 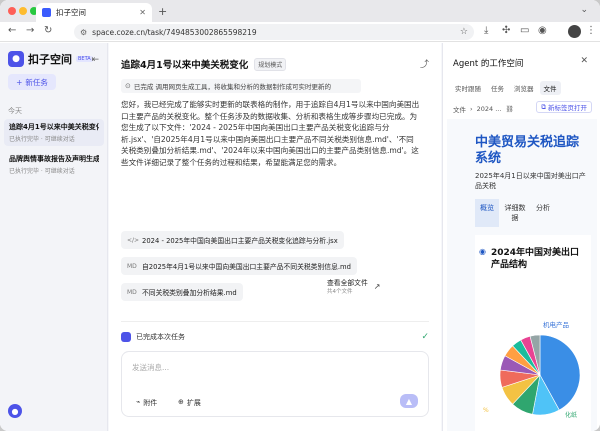 I want to click on extensions-icon: ✣, so click(x=506, y=30).